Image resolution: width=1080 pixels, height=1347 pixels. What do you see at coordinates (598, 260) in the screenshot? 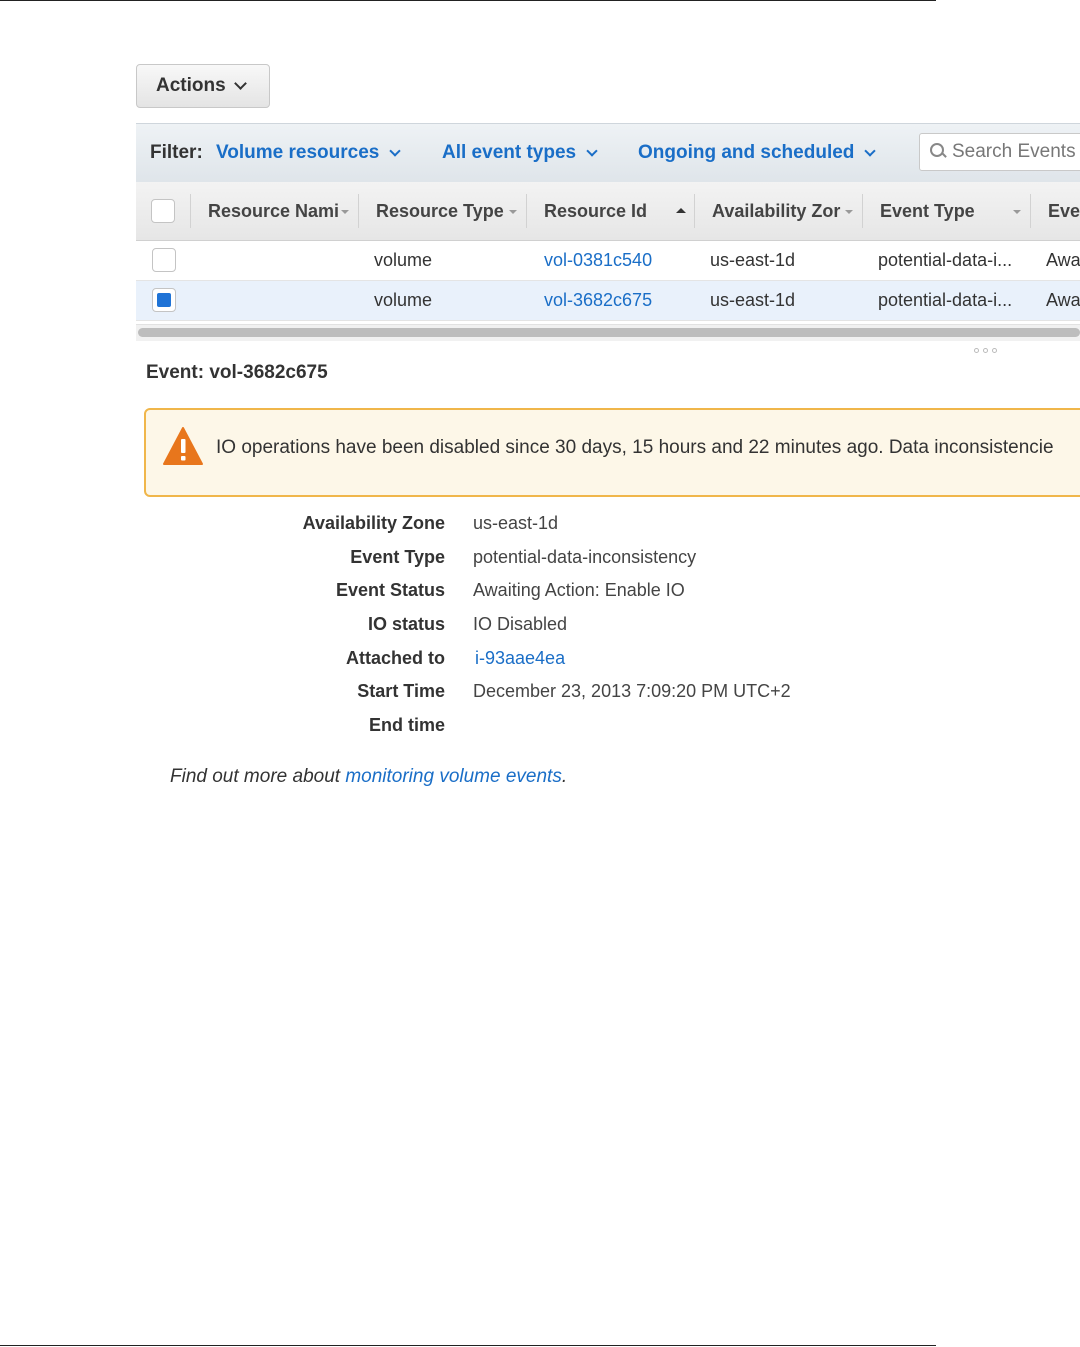
I see `cell-resource-id-link: vol-0381c540` at bounding box center [598, 260].